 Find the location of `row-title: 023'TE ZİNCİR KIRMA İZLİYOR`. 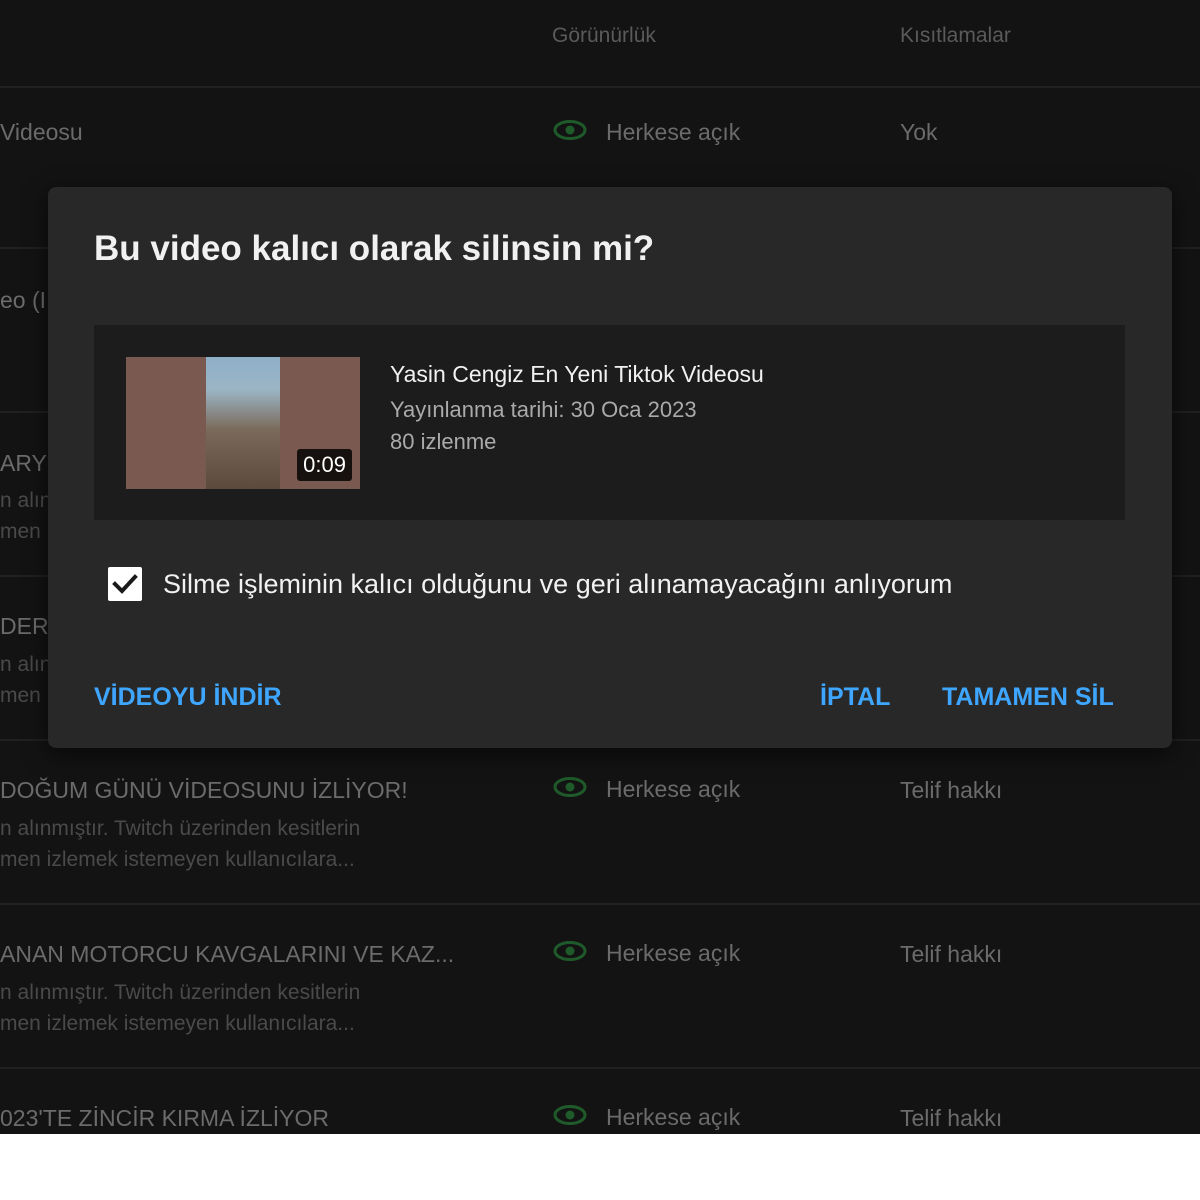

row-title: 023'TE ZİNCİR KIRMA İZLİYOR is located at coordinates (165, 1118).